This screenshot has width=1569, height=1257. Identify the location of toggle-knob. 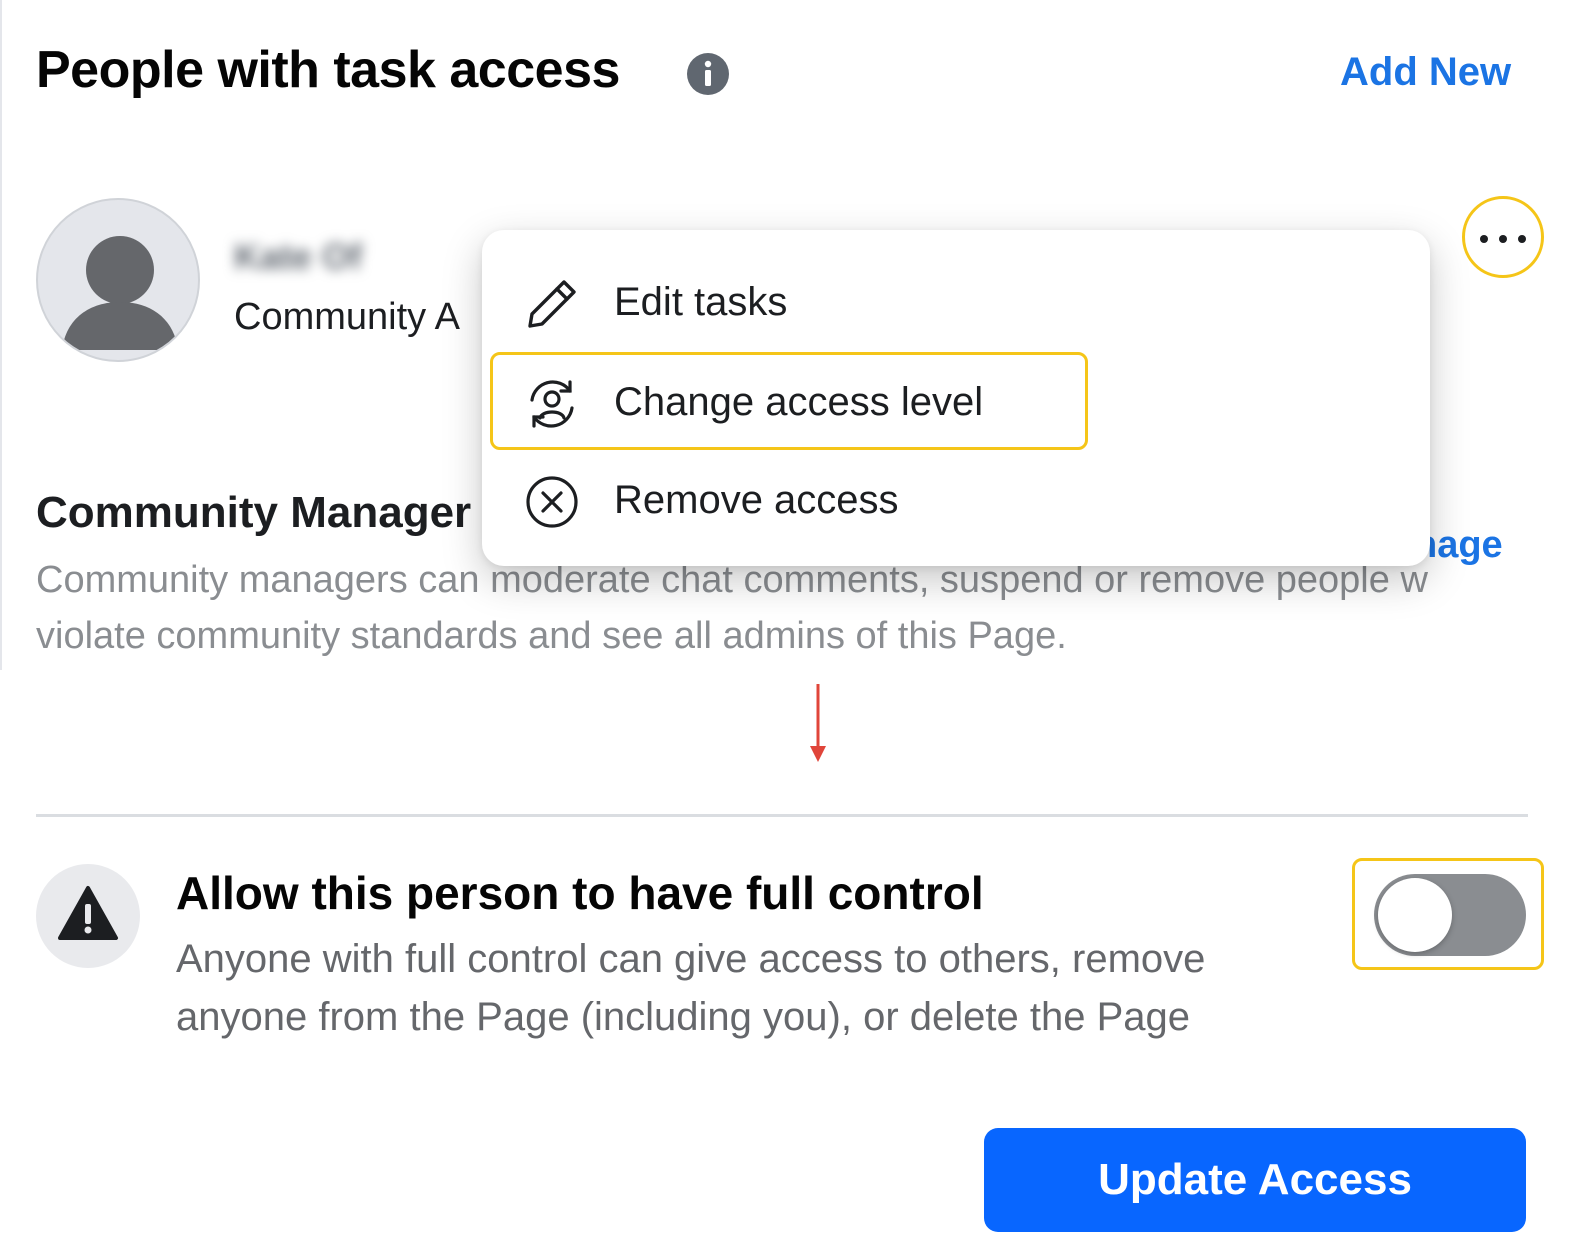
(1415, 915).